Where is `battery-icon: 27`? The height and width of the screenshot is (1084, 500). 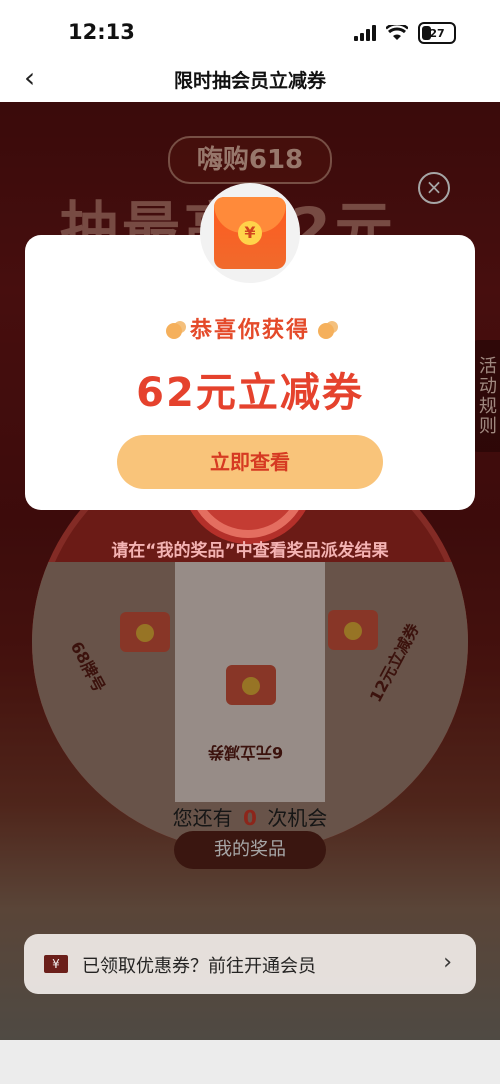 battery-icon: 27 is located at coordinates (437, 33).